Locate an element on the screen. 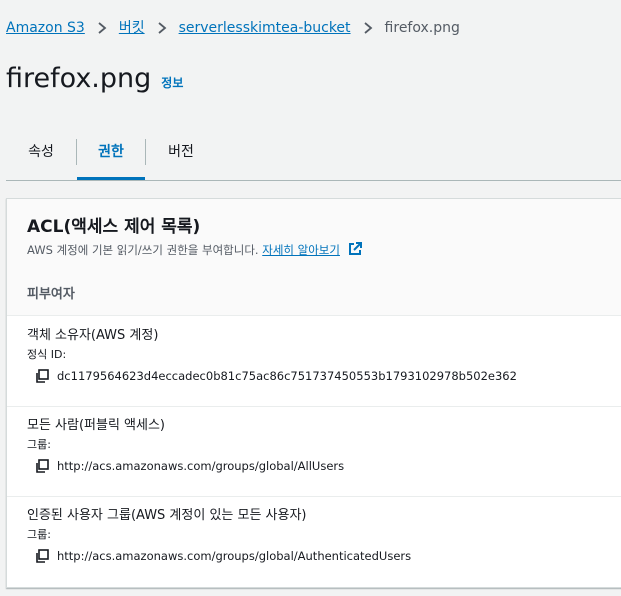  grantee-name: 인증된 사용자 그룹(AWS 계정이 있는 모든 사용자) is located at coordinates (167, 515).